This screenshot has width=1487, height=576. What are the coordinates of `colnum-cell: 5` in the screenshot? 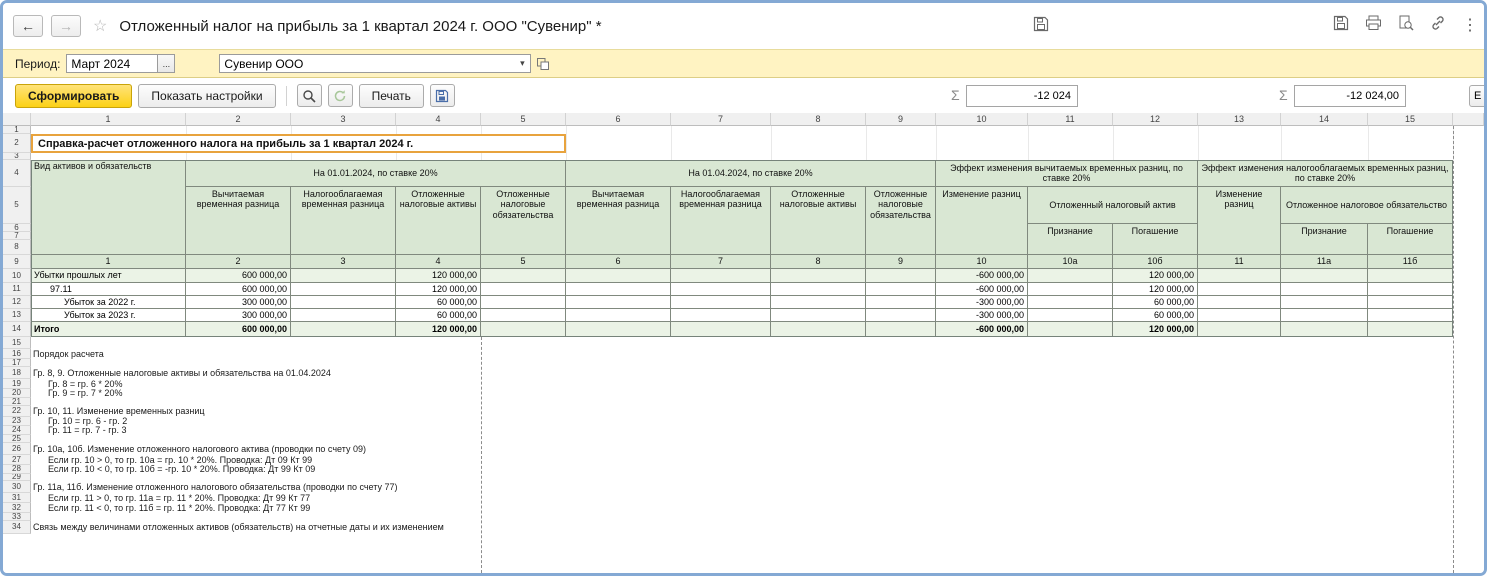 It's located at (523, 262).